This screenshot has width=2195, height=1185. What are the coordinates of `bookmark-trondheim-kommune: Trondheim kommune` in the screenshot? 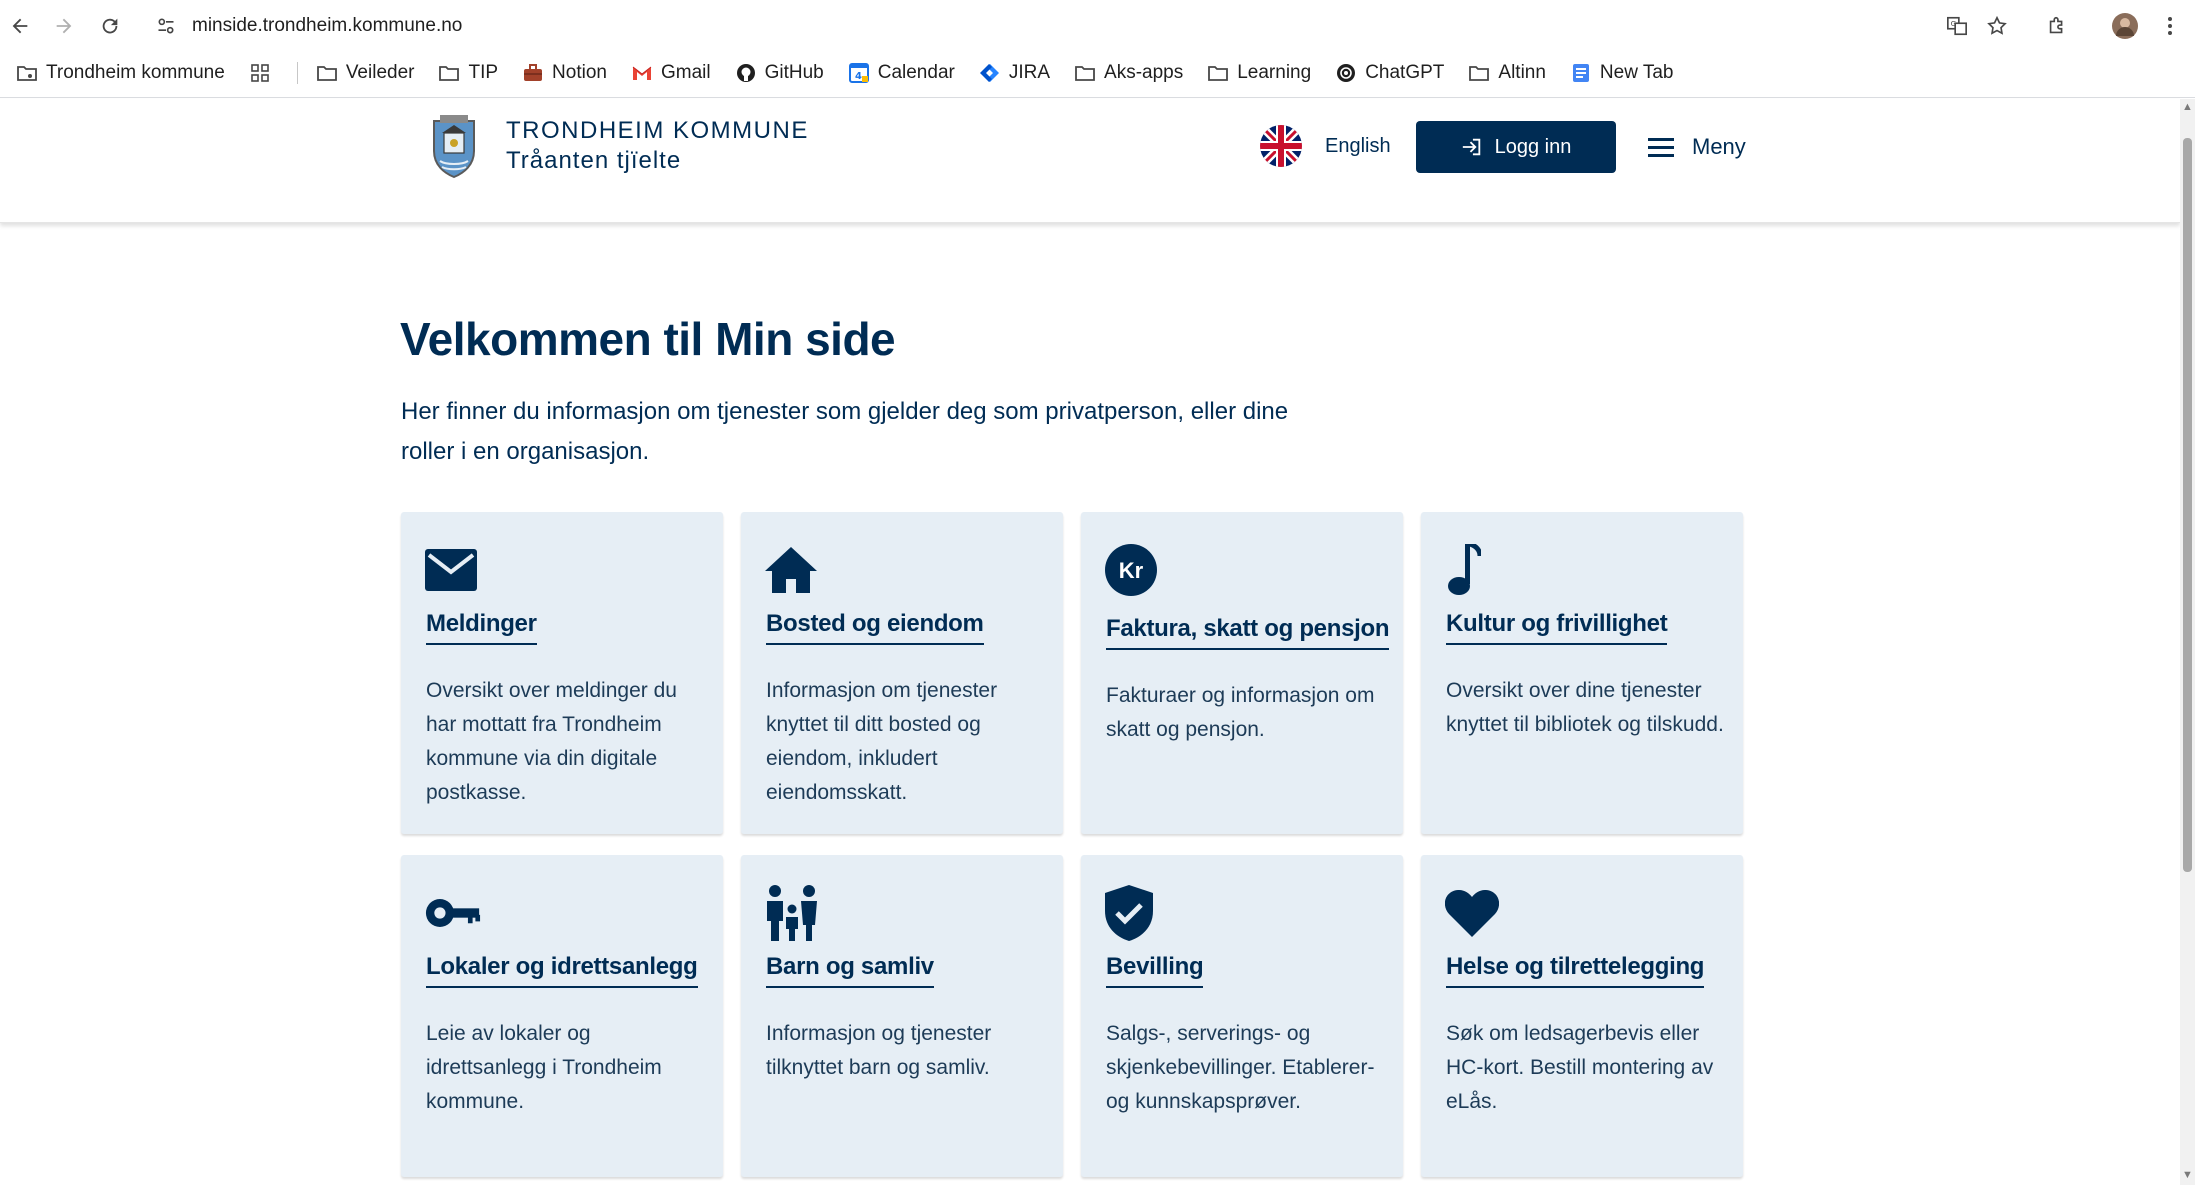 It's located at (120, 73).